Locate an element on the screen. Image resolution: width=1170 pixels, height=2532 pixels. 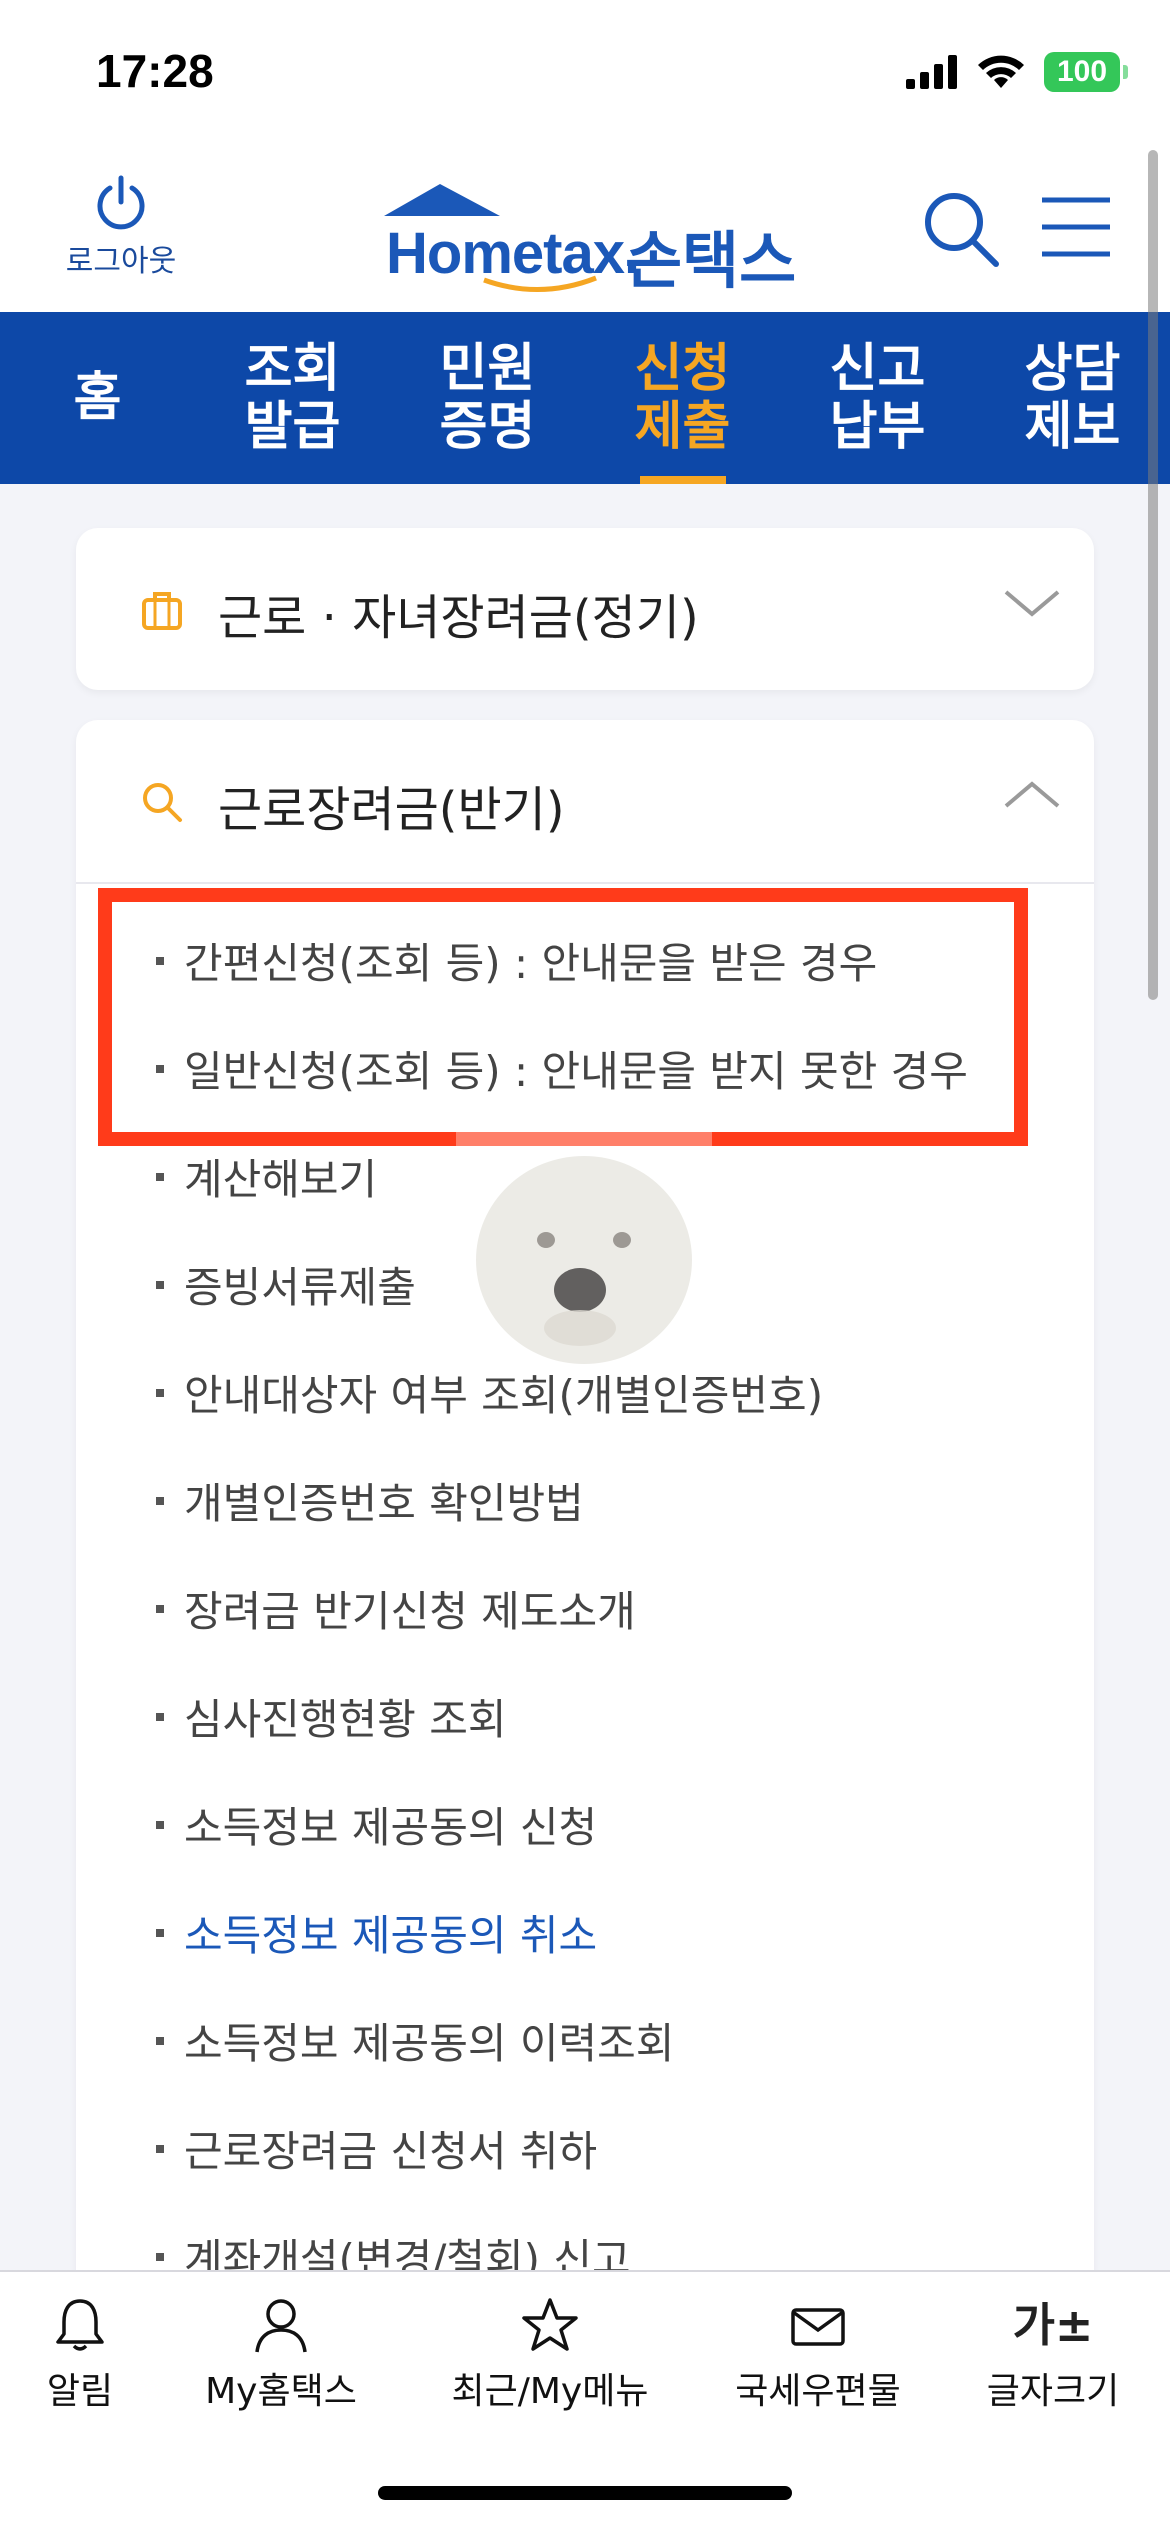
user-icon is located at coordinates (281, 2326).